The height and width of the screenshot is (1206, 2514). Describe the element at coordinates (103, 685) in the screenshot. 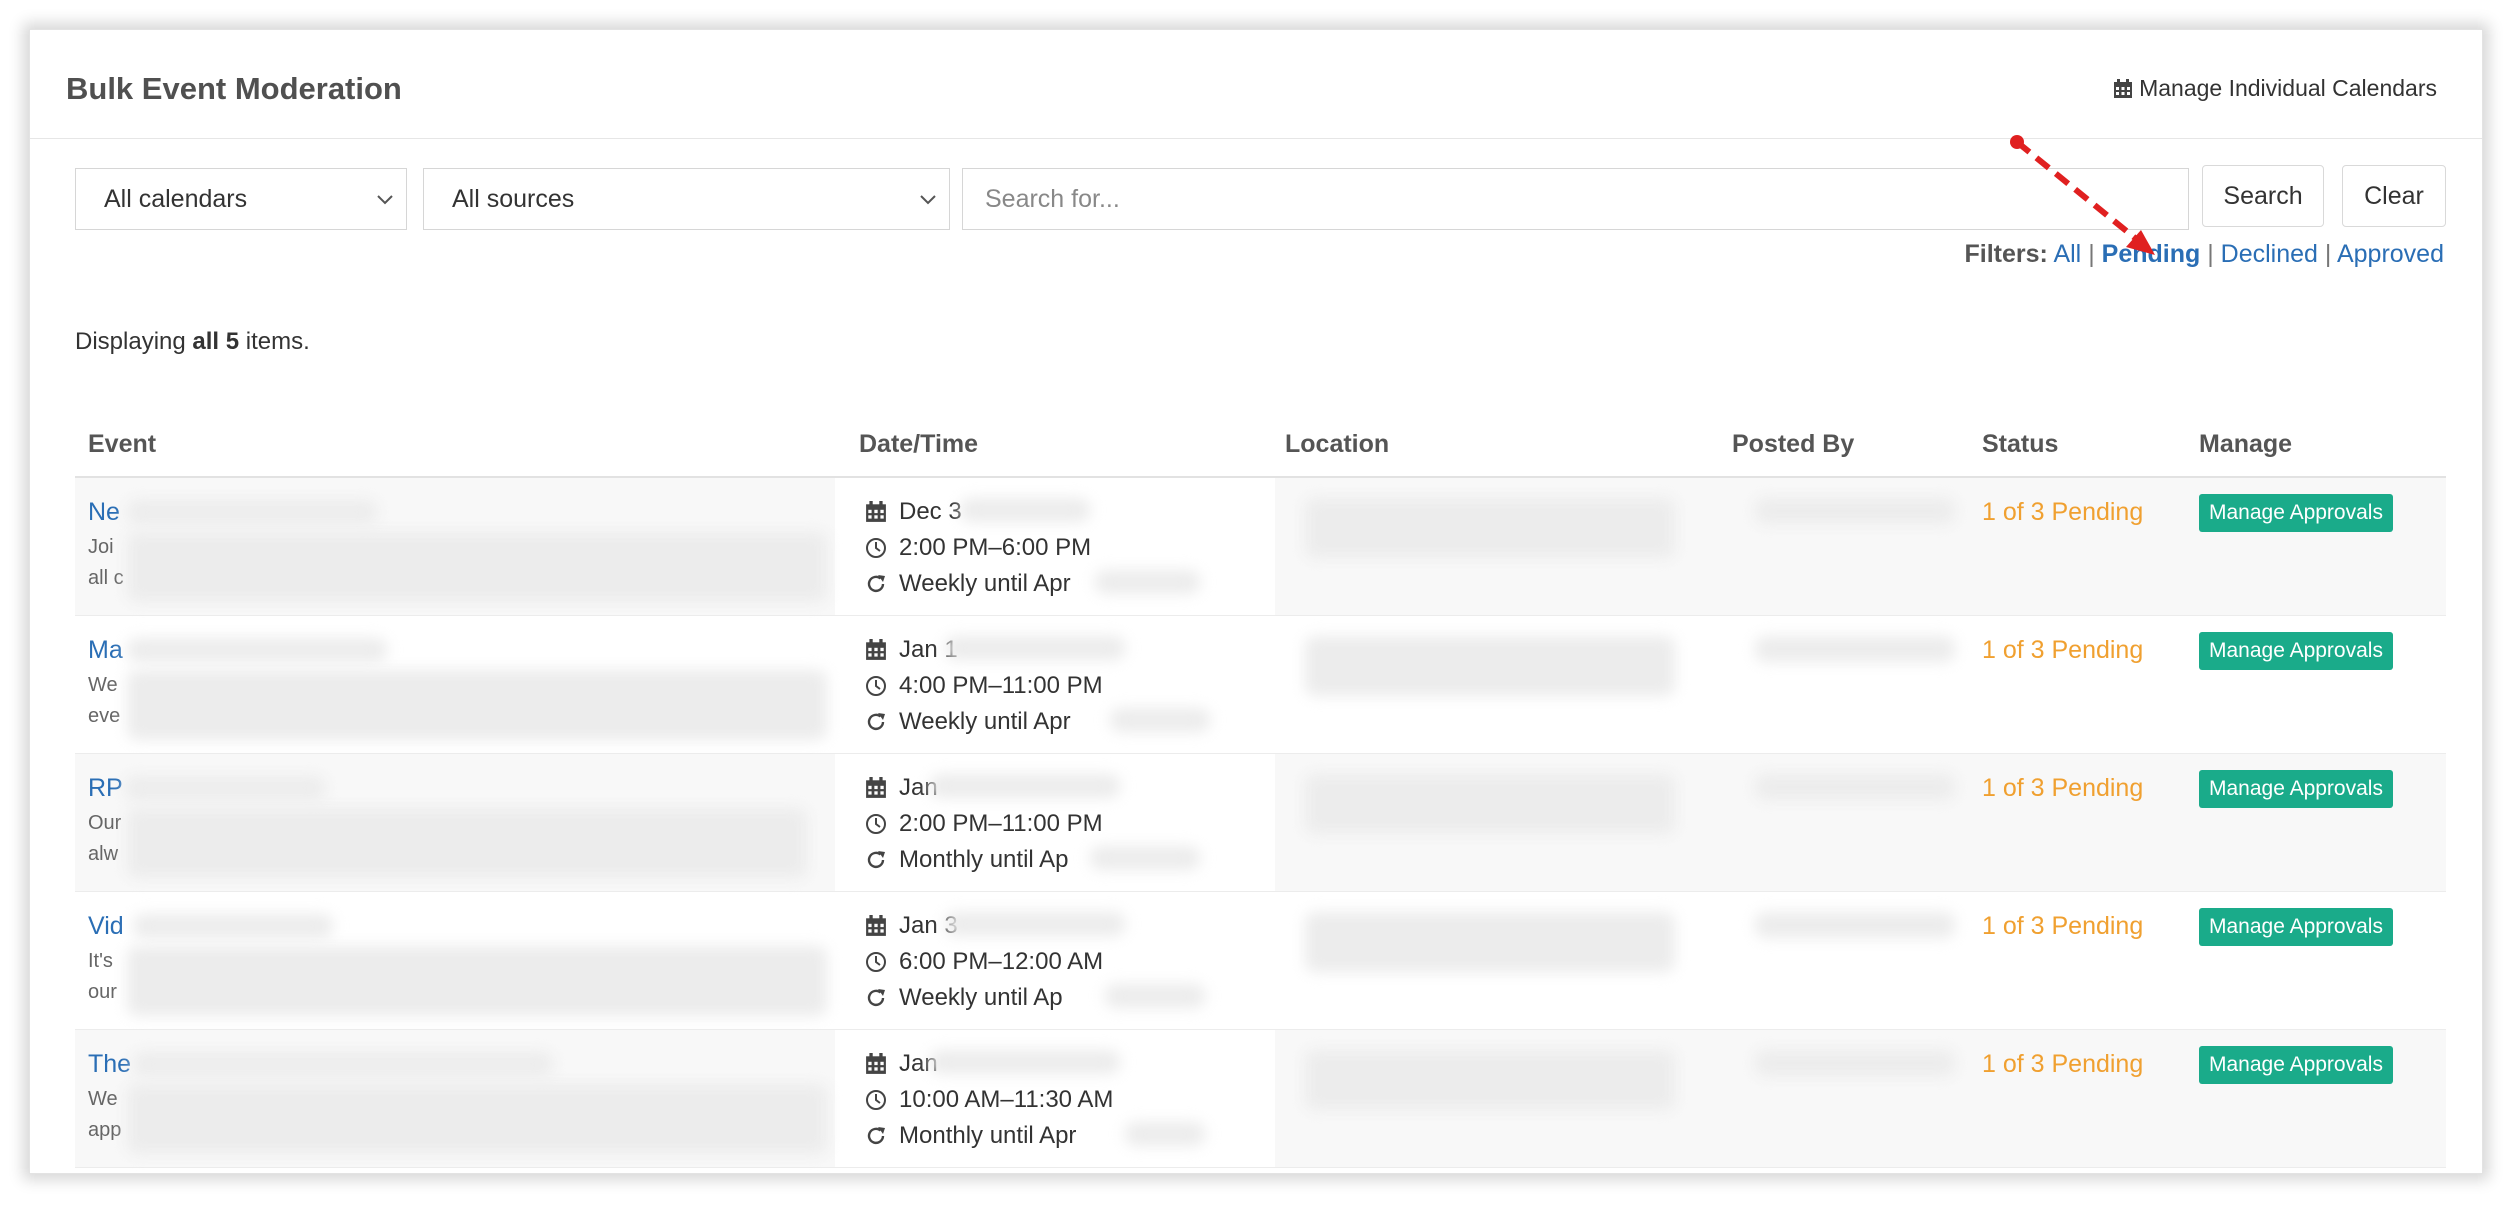

I see `event-description-line: We` at that location.